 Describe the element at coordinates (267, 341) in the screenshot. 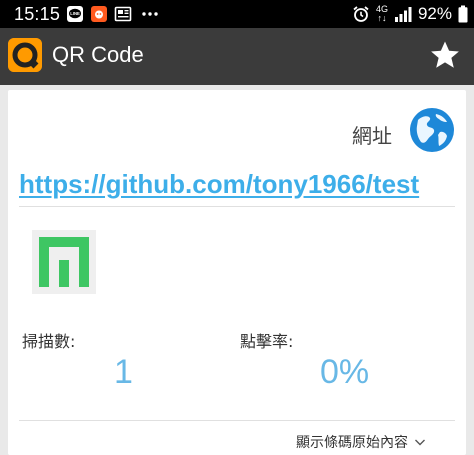

I see `click-rate-label: 點擊率:` at that location.